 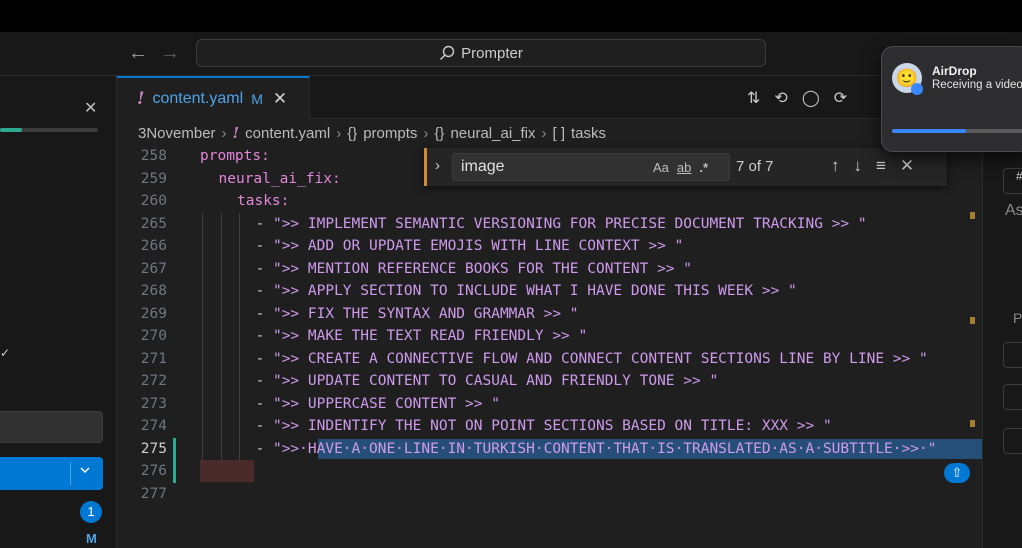 I want to click on breadcrumb-folder: 3November, so click(x=177, y=133).